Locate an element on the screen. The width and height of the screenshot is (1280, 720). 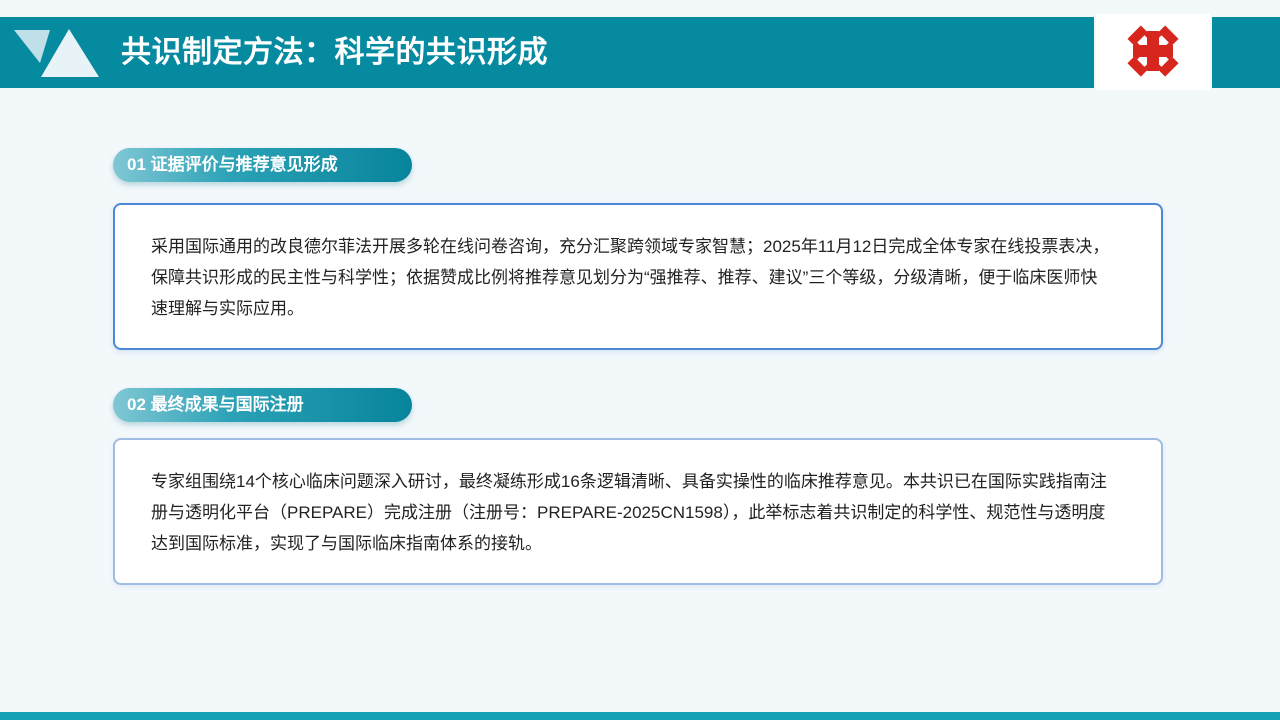
section-2-label: 02 最终成果与国际注册 is located at coordinates (215, 404).